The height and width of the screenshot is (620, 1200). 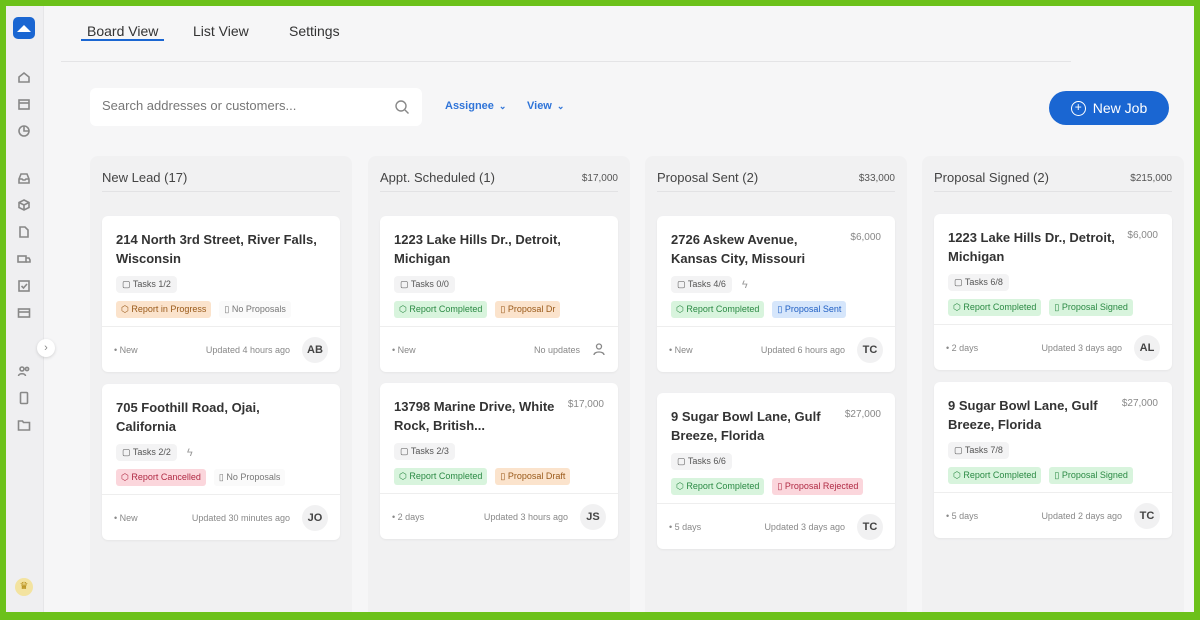 I want to click on new-job-button: + New Job, so click(x=1109, y=108).